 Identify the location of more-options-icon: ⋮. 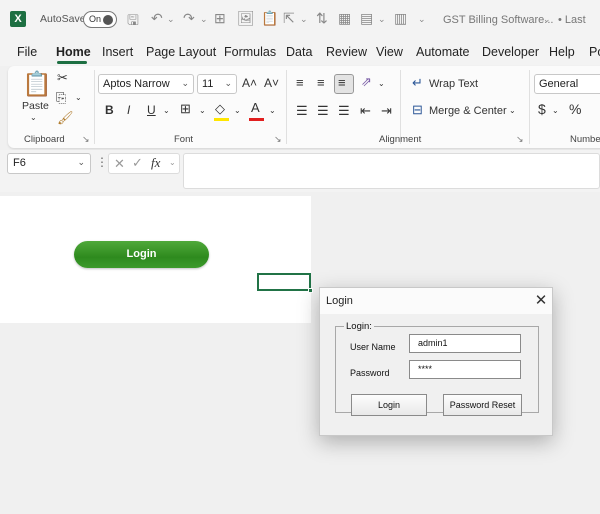
(102, 162).